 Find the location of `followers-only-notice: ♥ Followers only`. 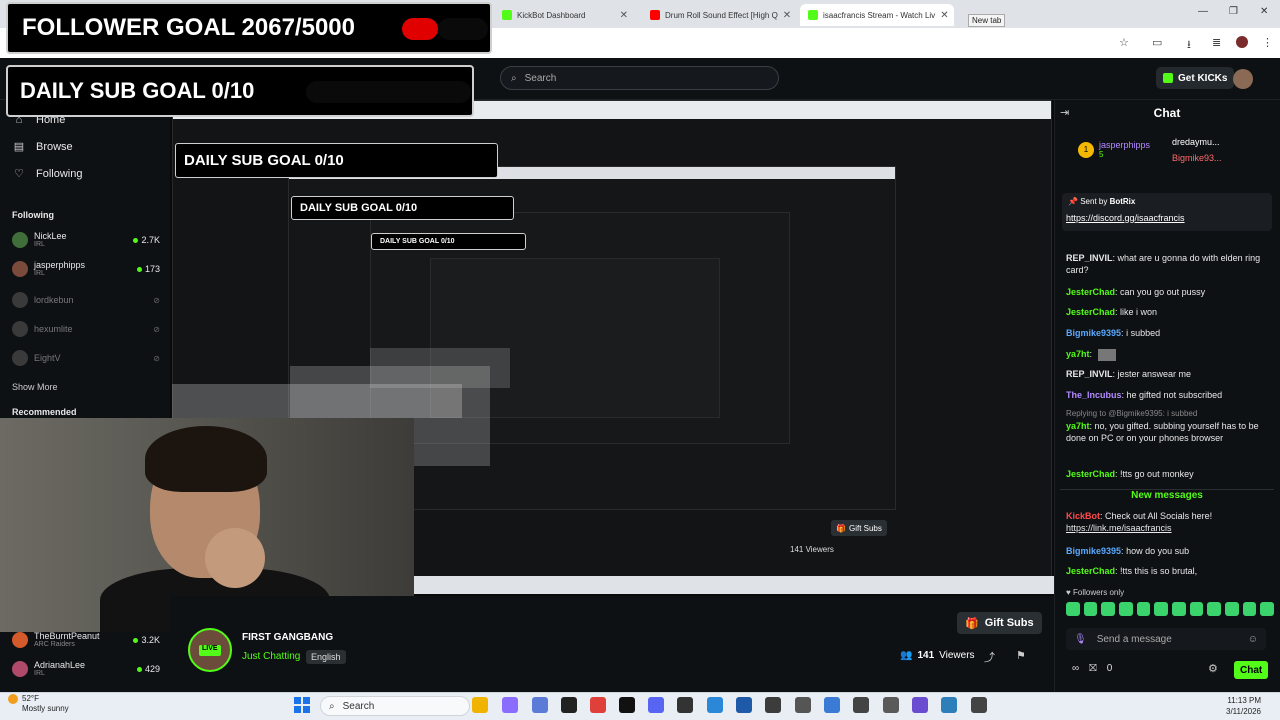

followers-only-notice: ♥ Followers only is located at coordinates (1095, 592).